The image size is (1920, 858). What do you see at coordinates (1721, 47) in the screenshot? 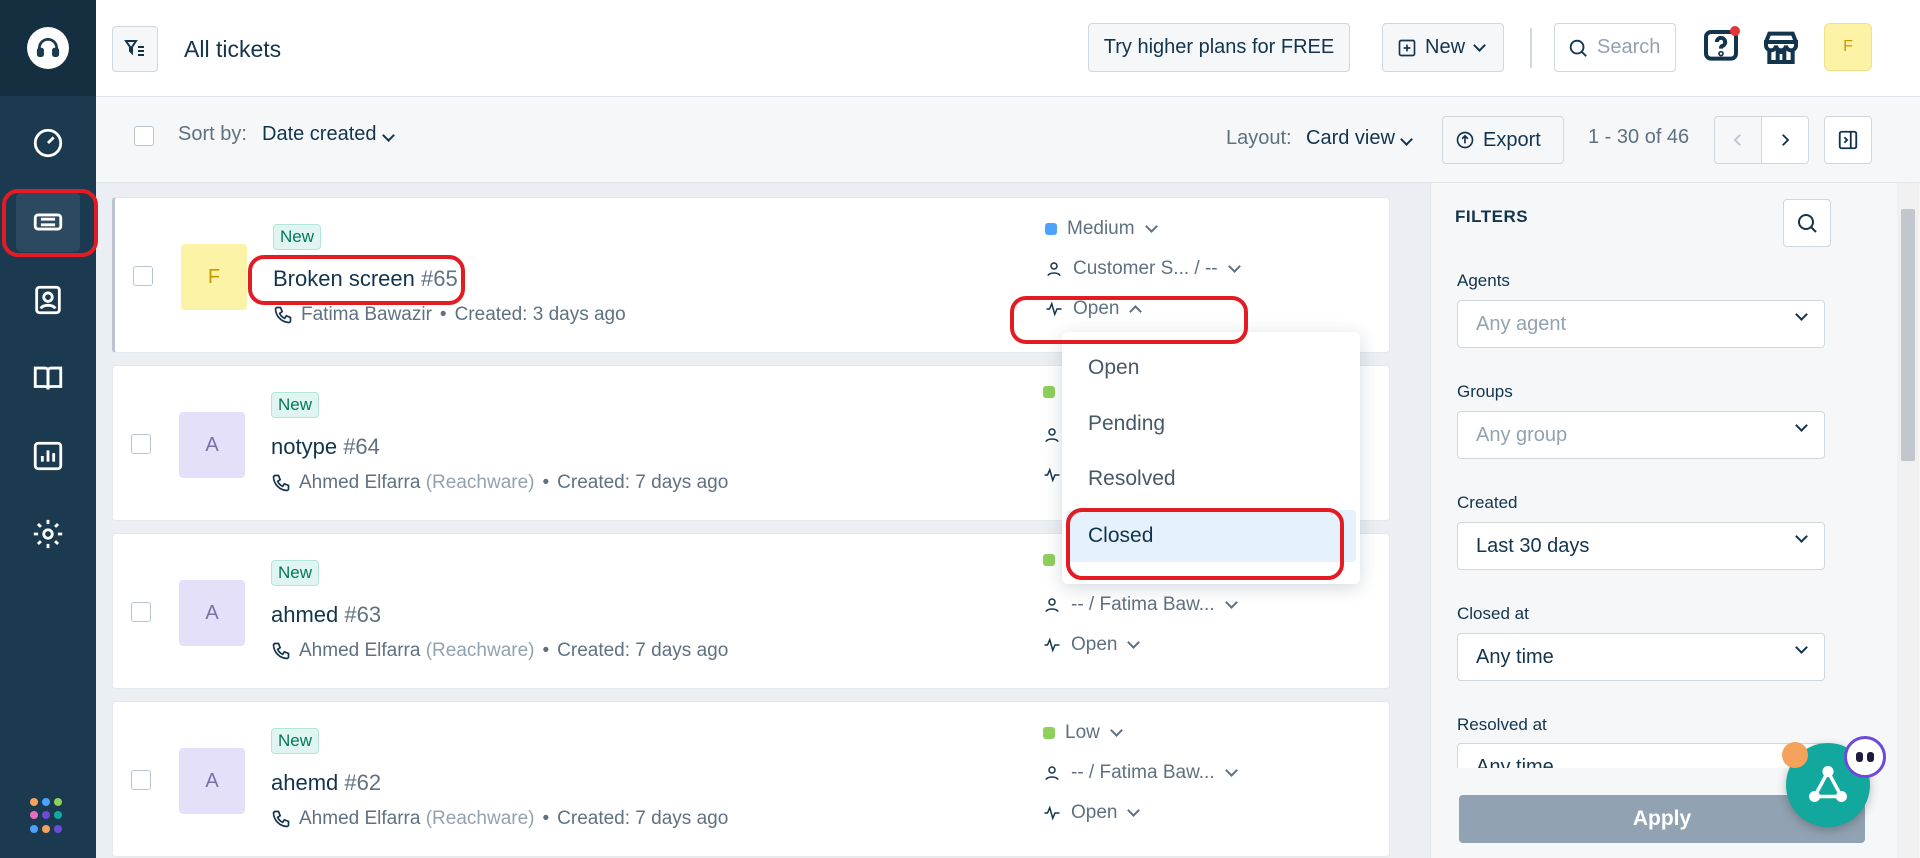
I see `help-icon` at bounding box center [1721, 47].